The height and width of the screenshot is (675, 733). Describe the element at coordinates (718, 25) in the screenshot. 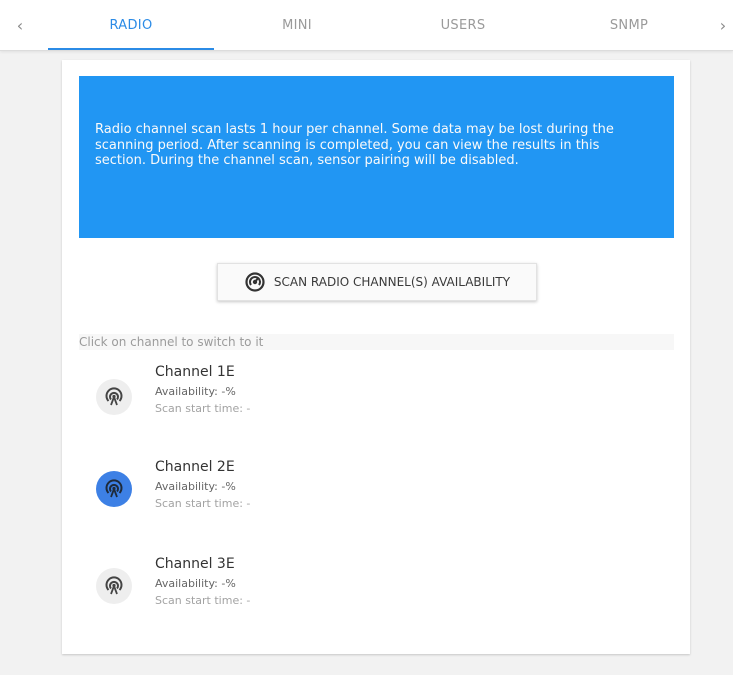

I see `tab-next-arrow: ›` at that location.